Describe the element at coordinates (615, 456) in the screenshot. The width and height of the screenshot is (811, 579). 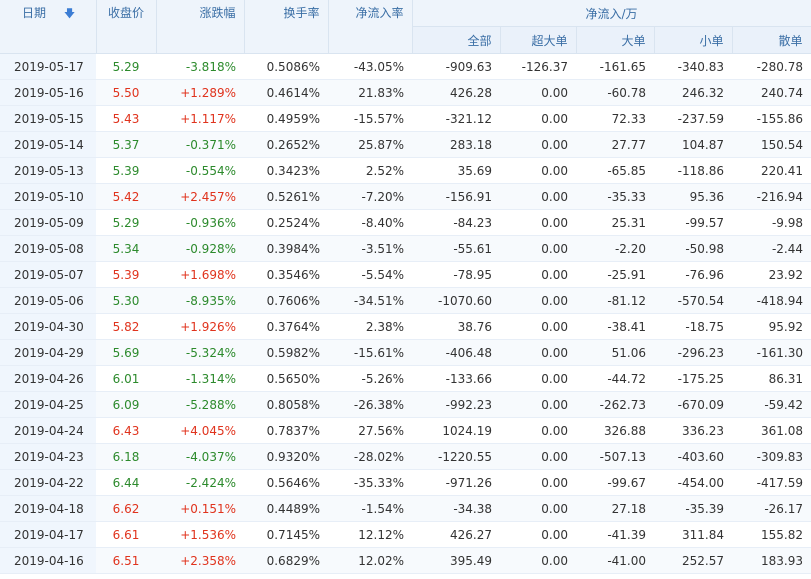
I see `cell-net-large: -507.13` at that location.